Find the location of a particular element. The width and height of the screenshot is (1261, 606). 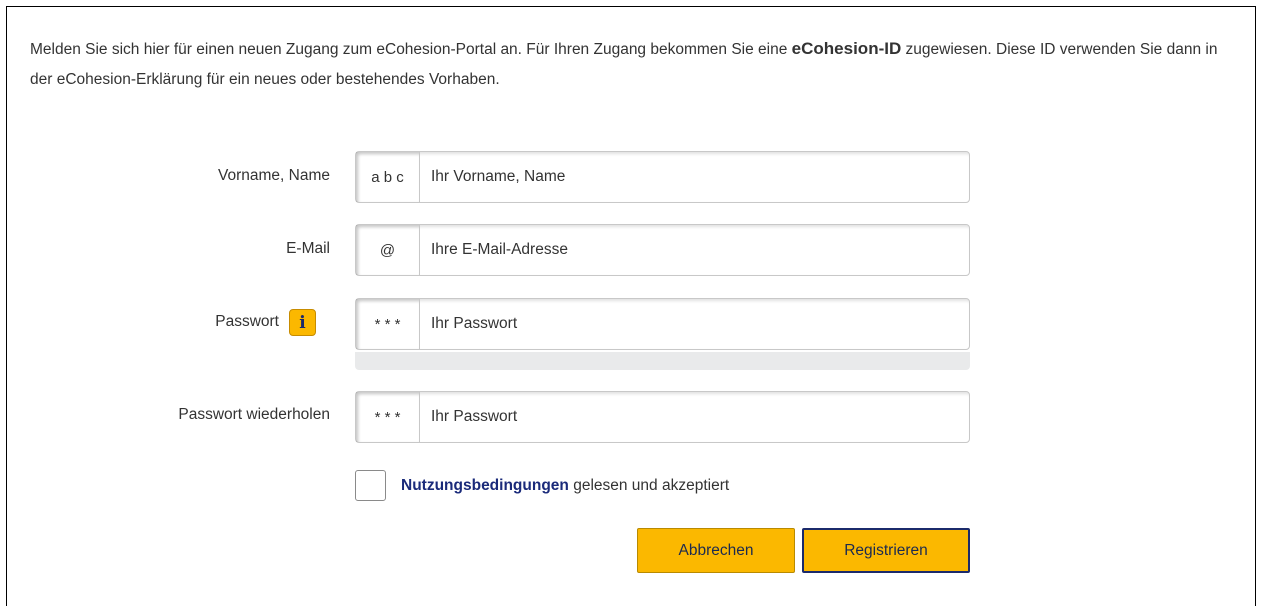

info-icon: i is located at coordinates (302, 322).